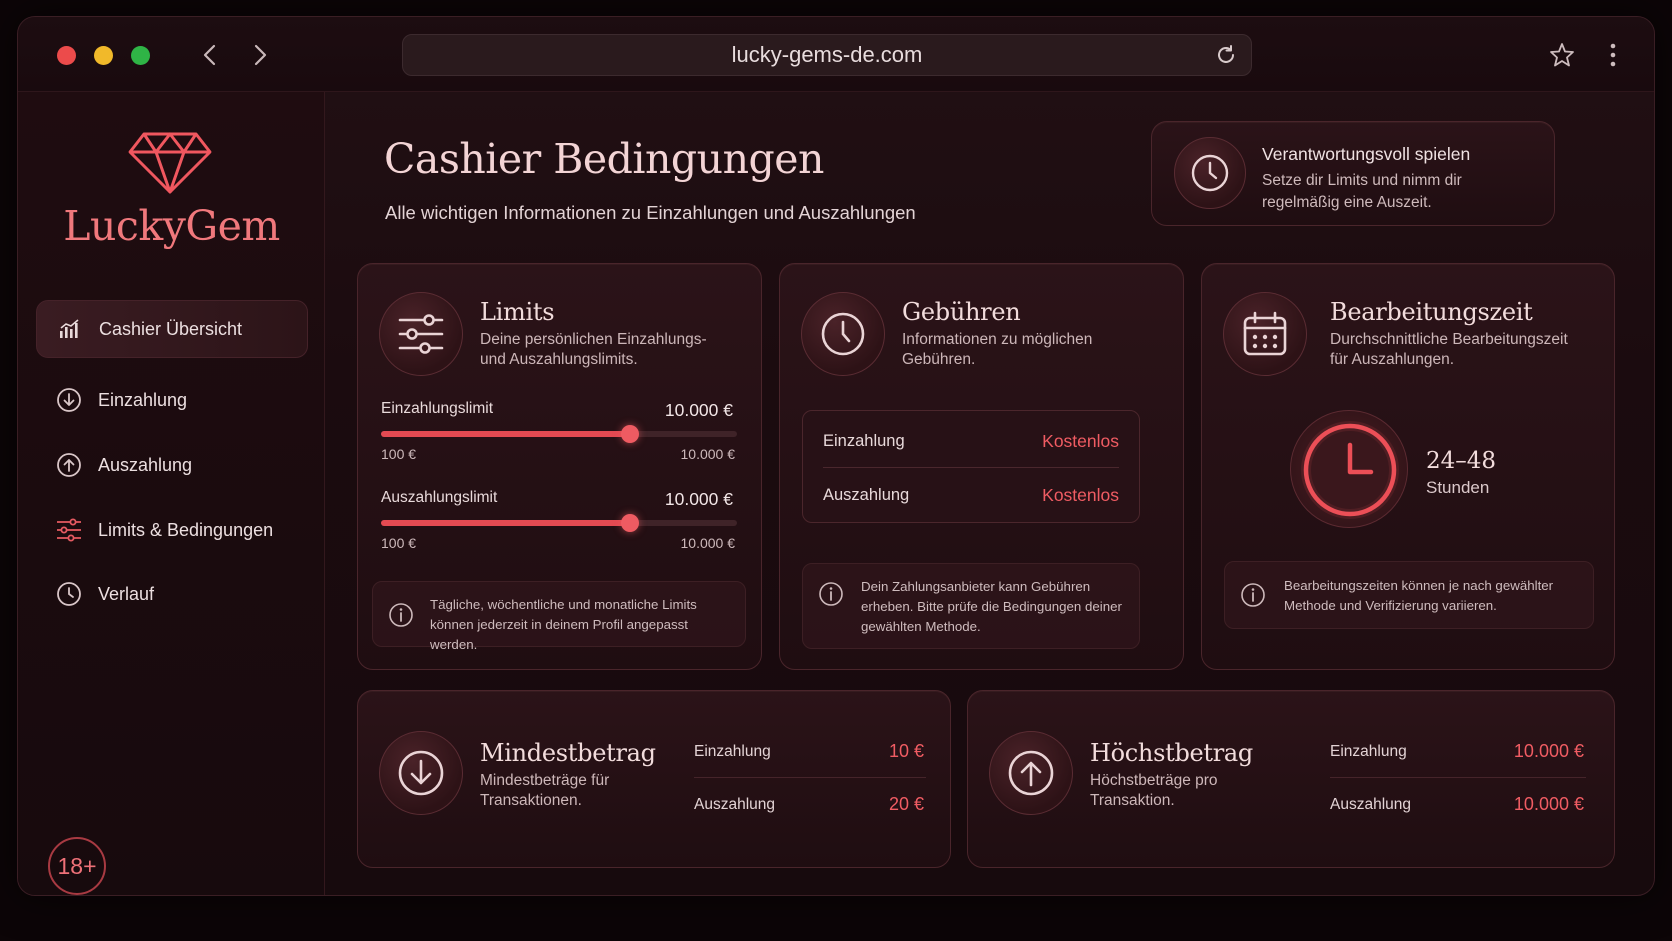 This screenshot has height=941, width=1672. Describe the element at coordinates (1613, 55) in the screenshot. I see `more-vertical-icon` at that location.